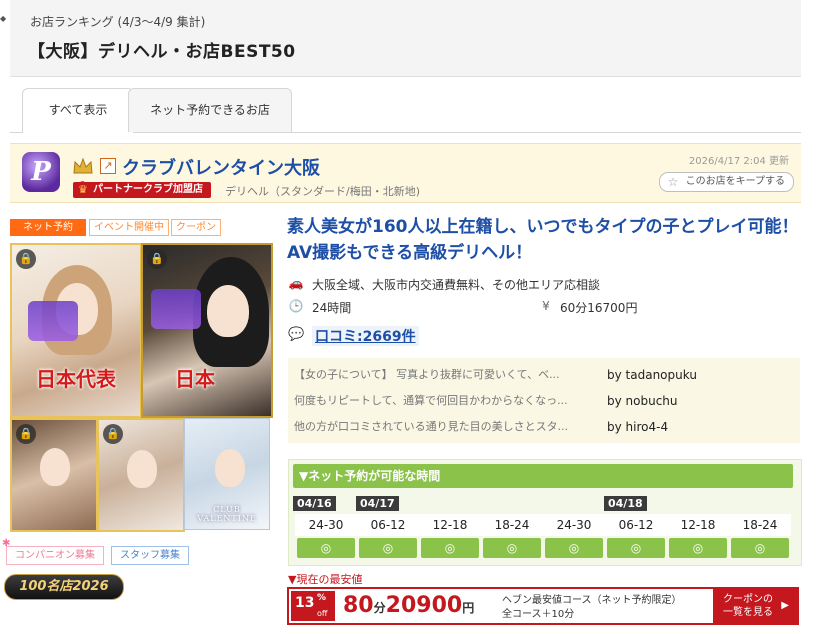  Describe the element at coordinates (468, 608) in the screenshot. I see `yen-unit: 円` at that location.